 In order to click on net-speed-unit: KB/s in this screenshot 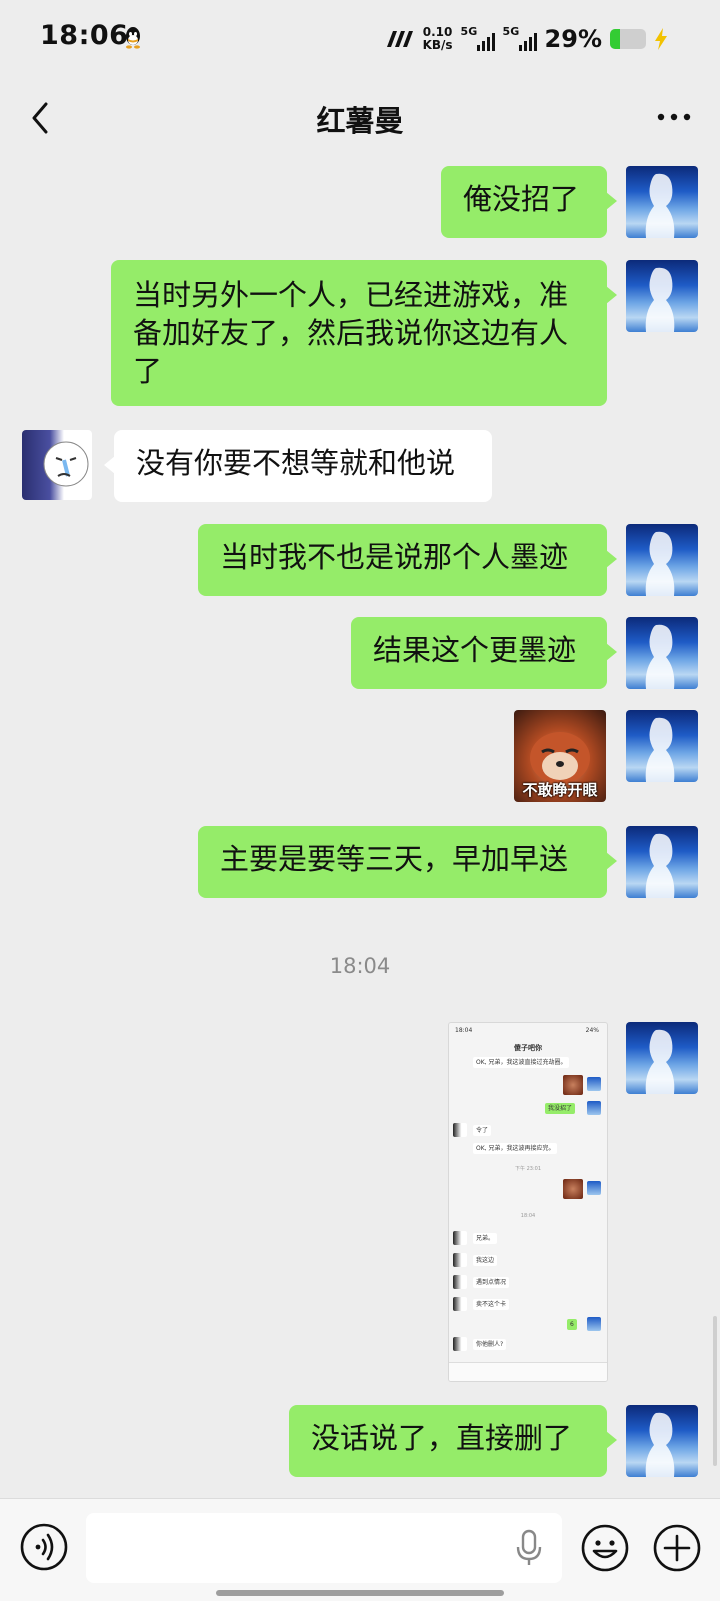, I will do `click(437, 45)`.